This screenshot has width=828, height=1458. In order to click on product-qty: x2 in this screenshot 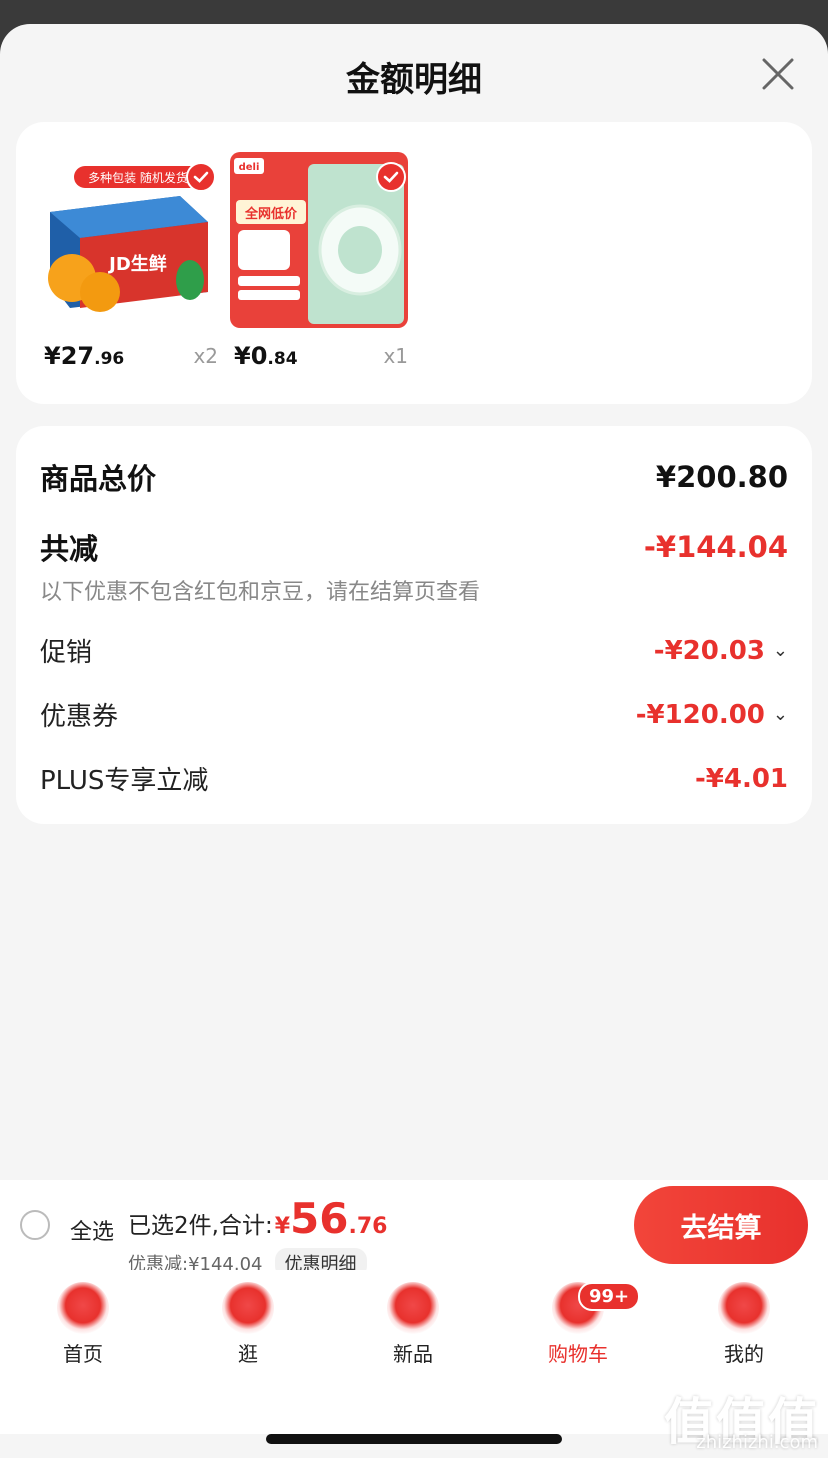, I will do `click(205, 356)`.